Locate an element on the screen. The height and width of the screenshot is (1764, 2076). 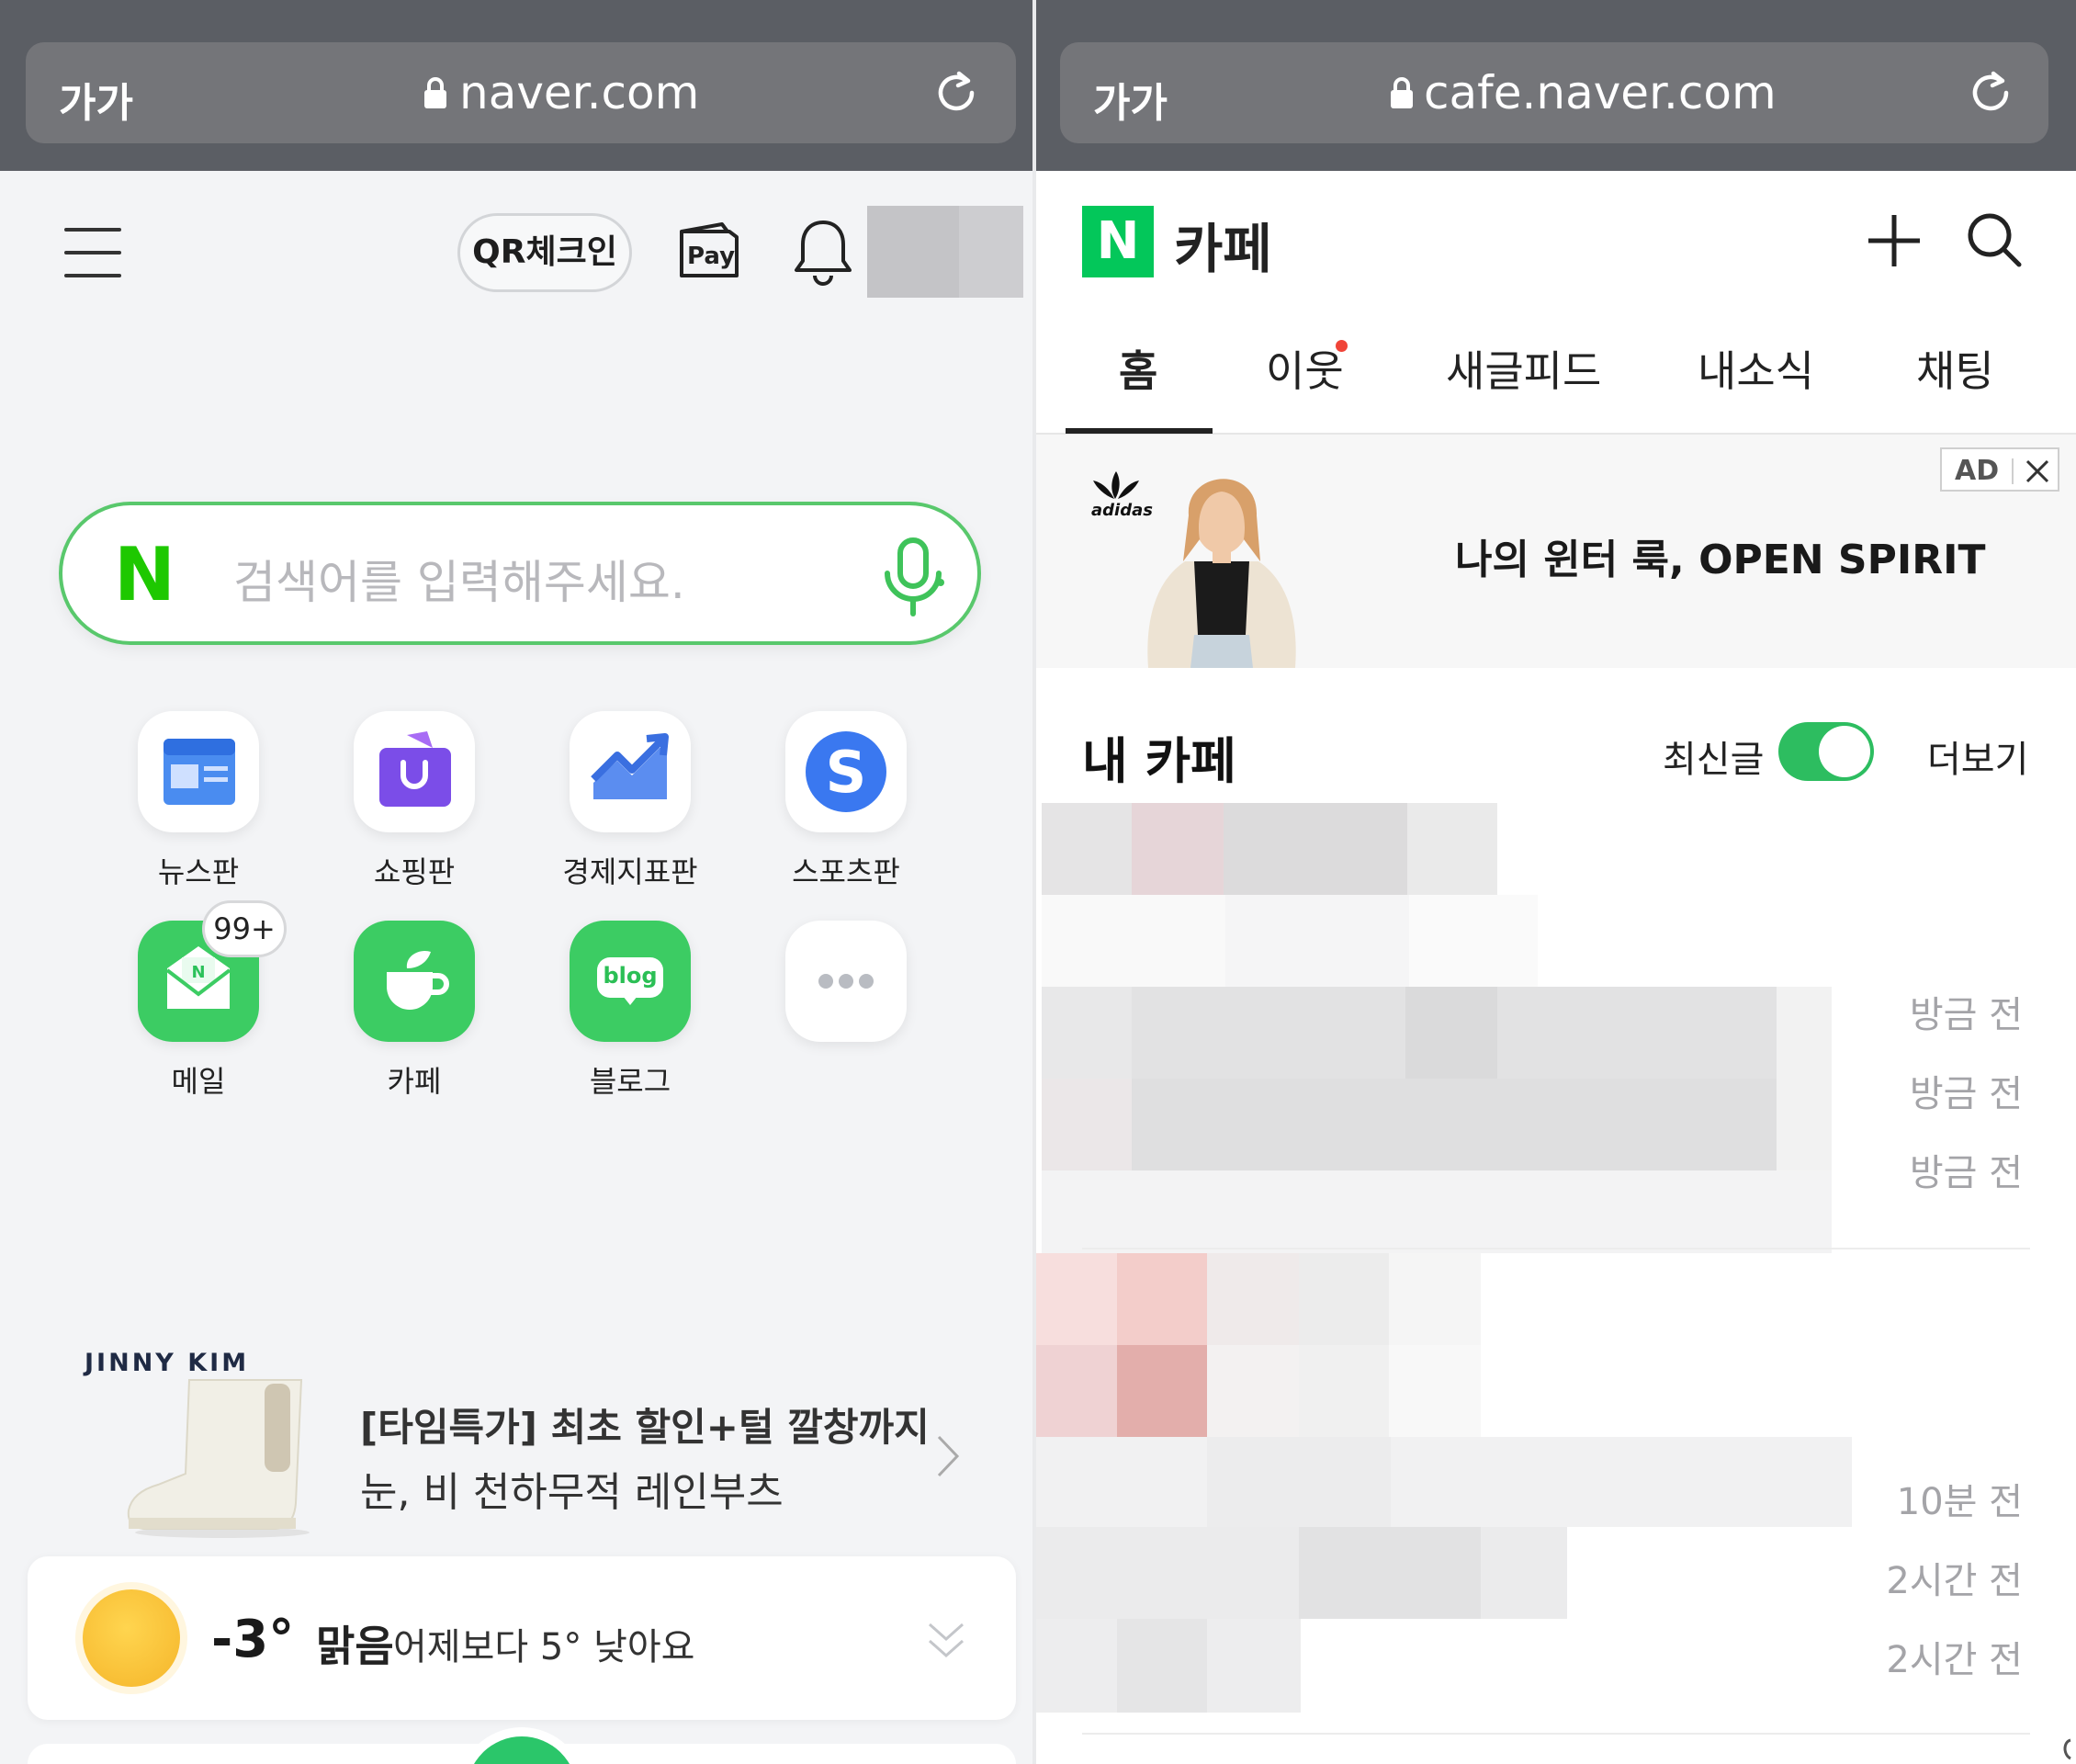
search-box: N 검색어를 입력해주세요. is located at coordinates (520, 573).